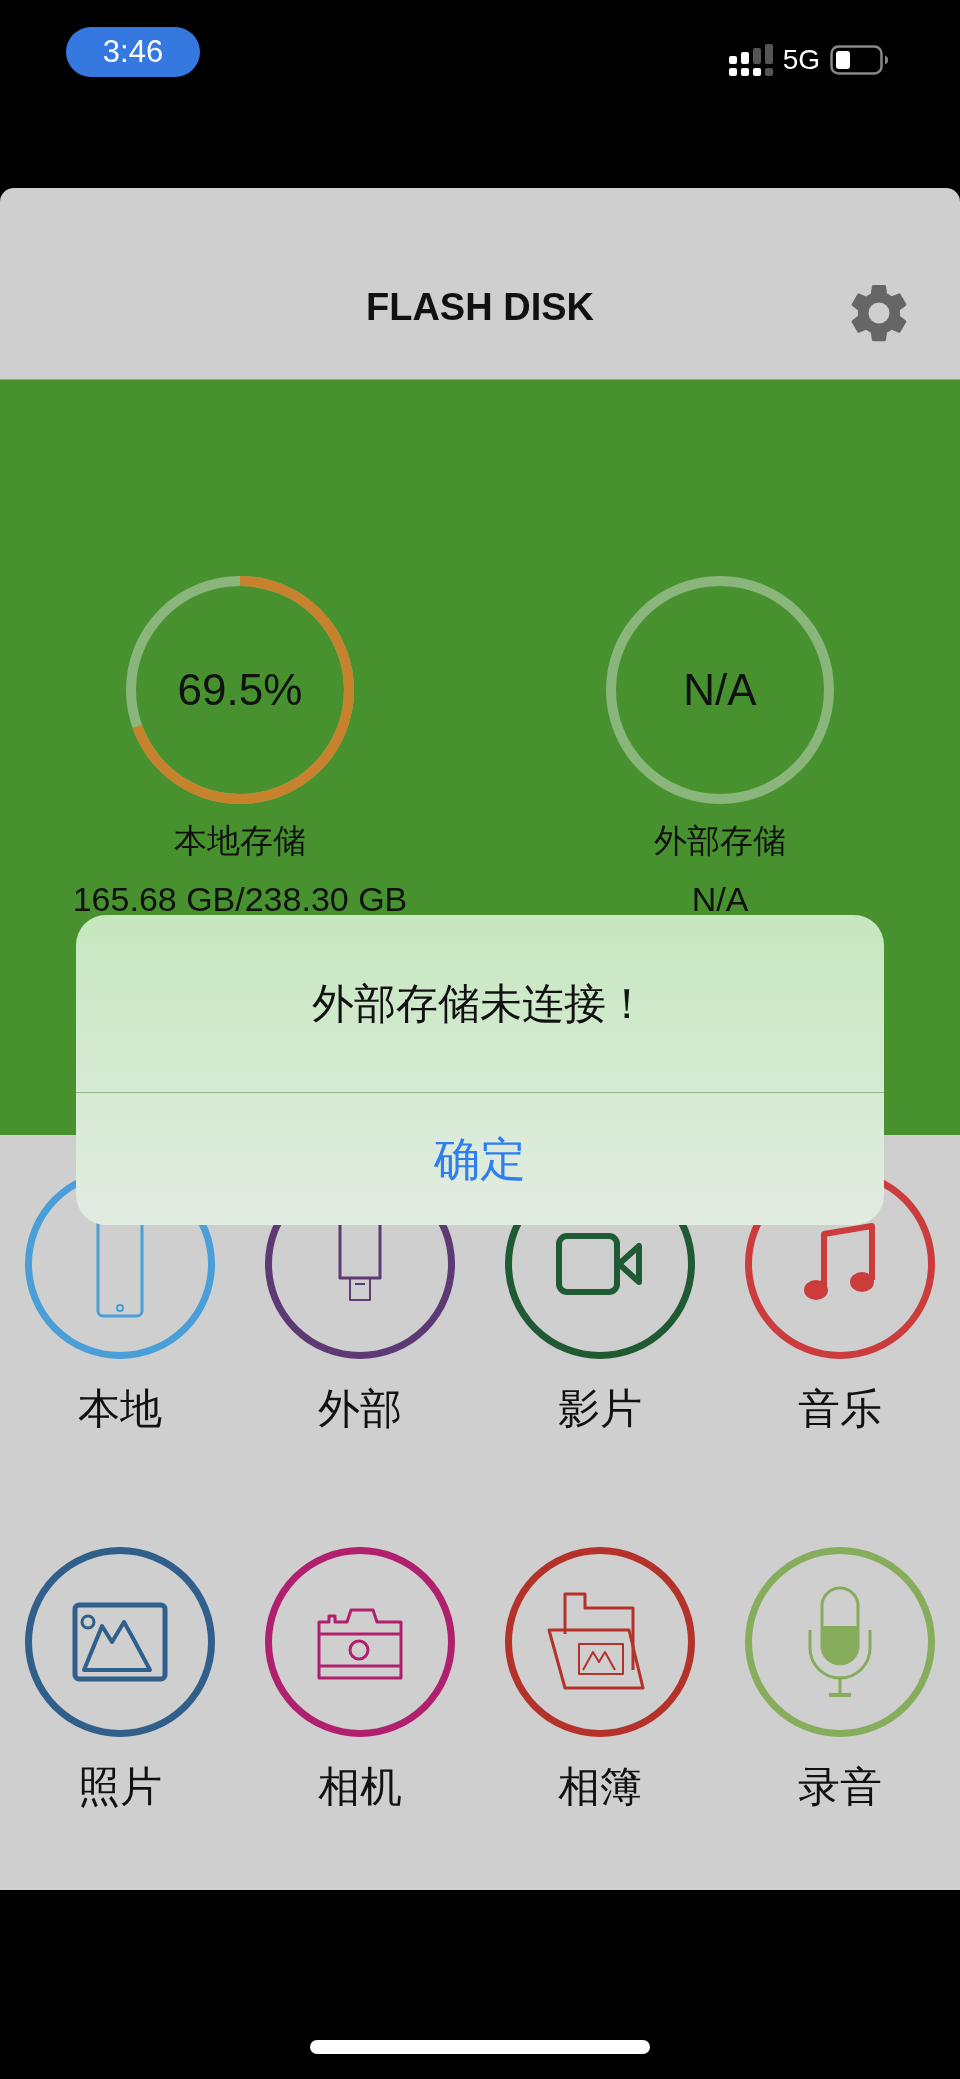 This screenshot has height=2079, width=960. What do you see at coordinates (600, 1787) in the screenshot?
I see `shortcut-label: 相簿` at bounding box center [600, 1787].